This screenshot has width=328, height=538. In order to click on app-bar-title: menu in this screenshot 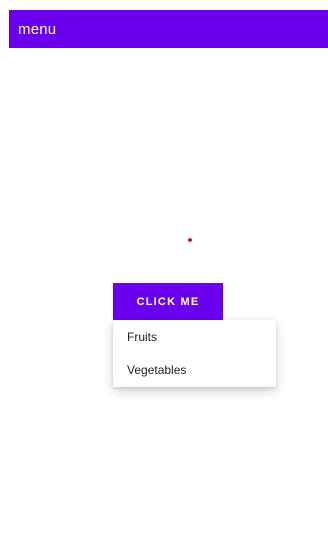, I will do `click(37, 29)`.